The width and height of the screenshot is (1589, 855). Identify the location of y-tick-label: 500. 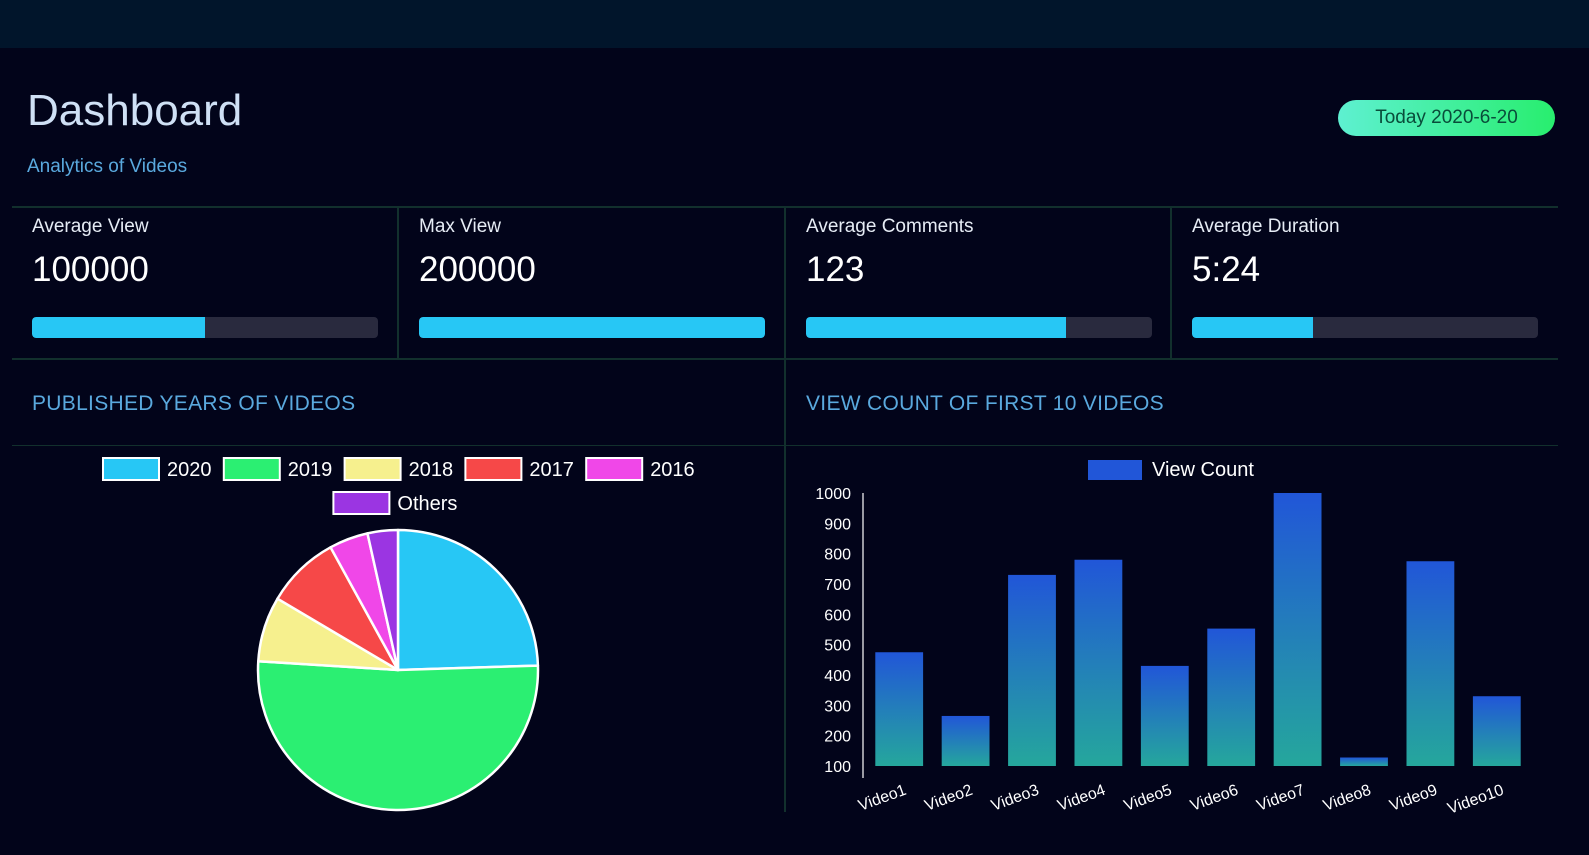
(837, 646).